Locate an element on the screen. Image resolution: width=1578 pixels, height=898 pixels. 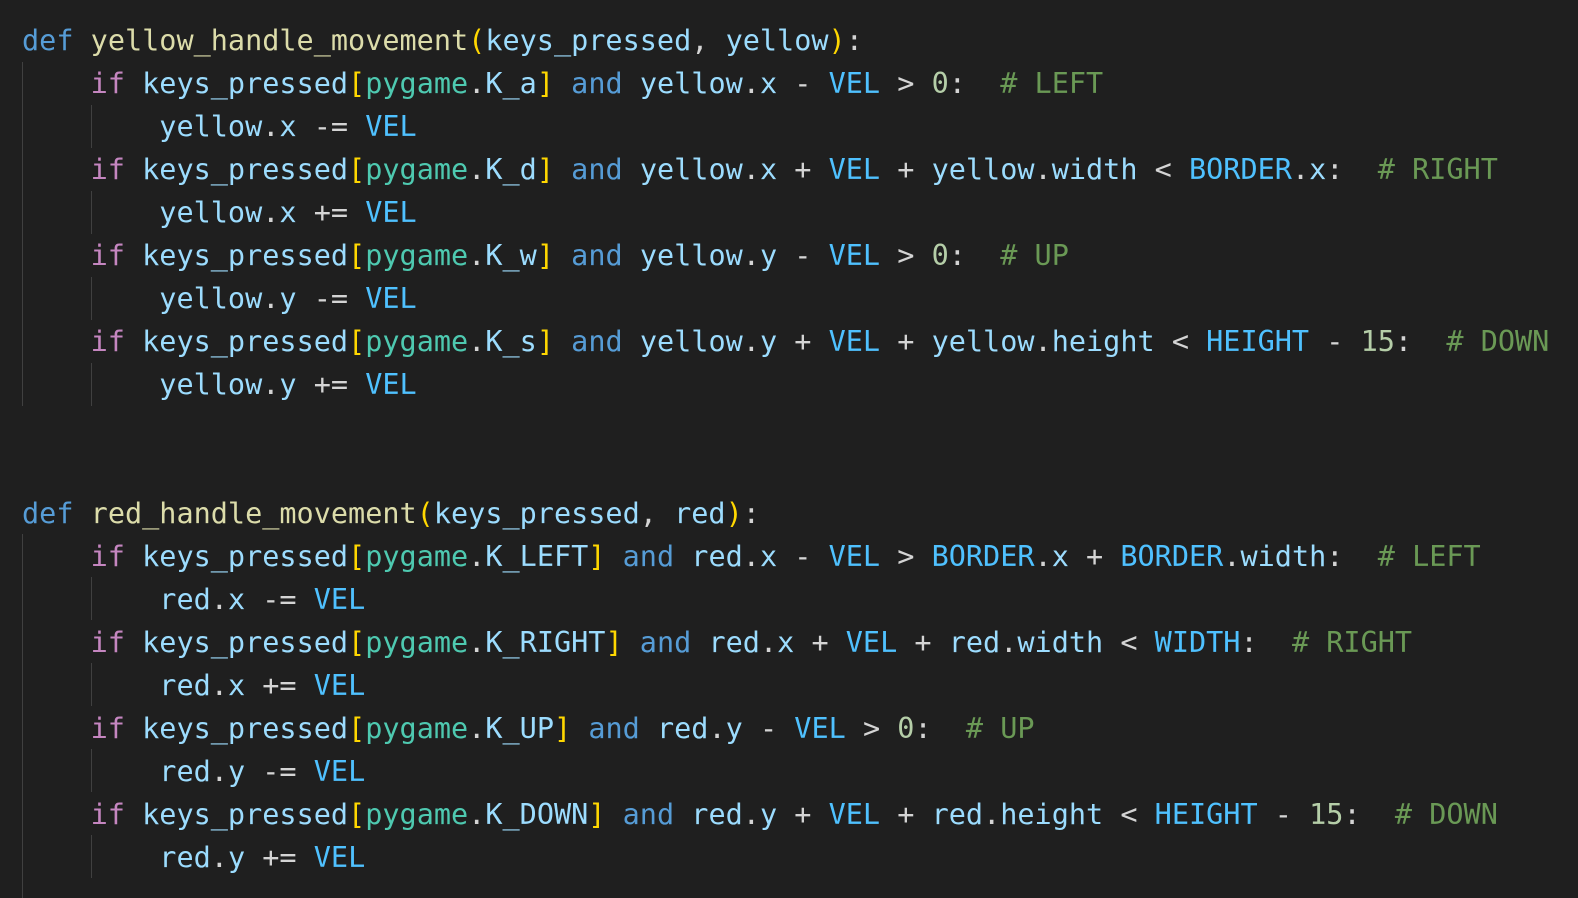
code-token: += is located at coordinates (279, 685).